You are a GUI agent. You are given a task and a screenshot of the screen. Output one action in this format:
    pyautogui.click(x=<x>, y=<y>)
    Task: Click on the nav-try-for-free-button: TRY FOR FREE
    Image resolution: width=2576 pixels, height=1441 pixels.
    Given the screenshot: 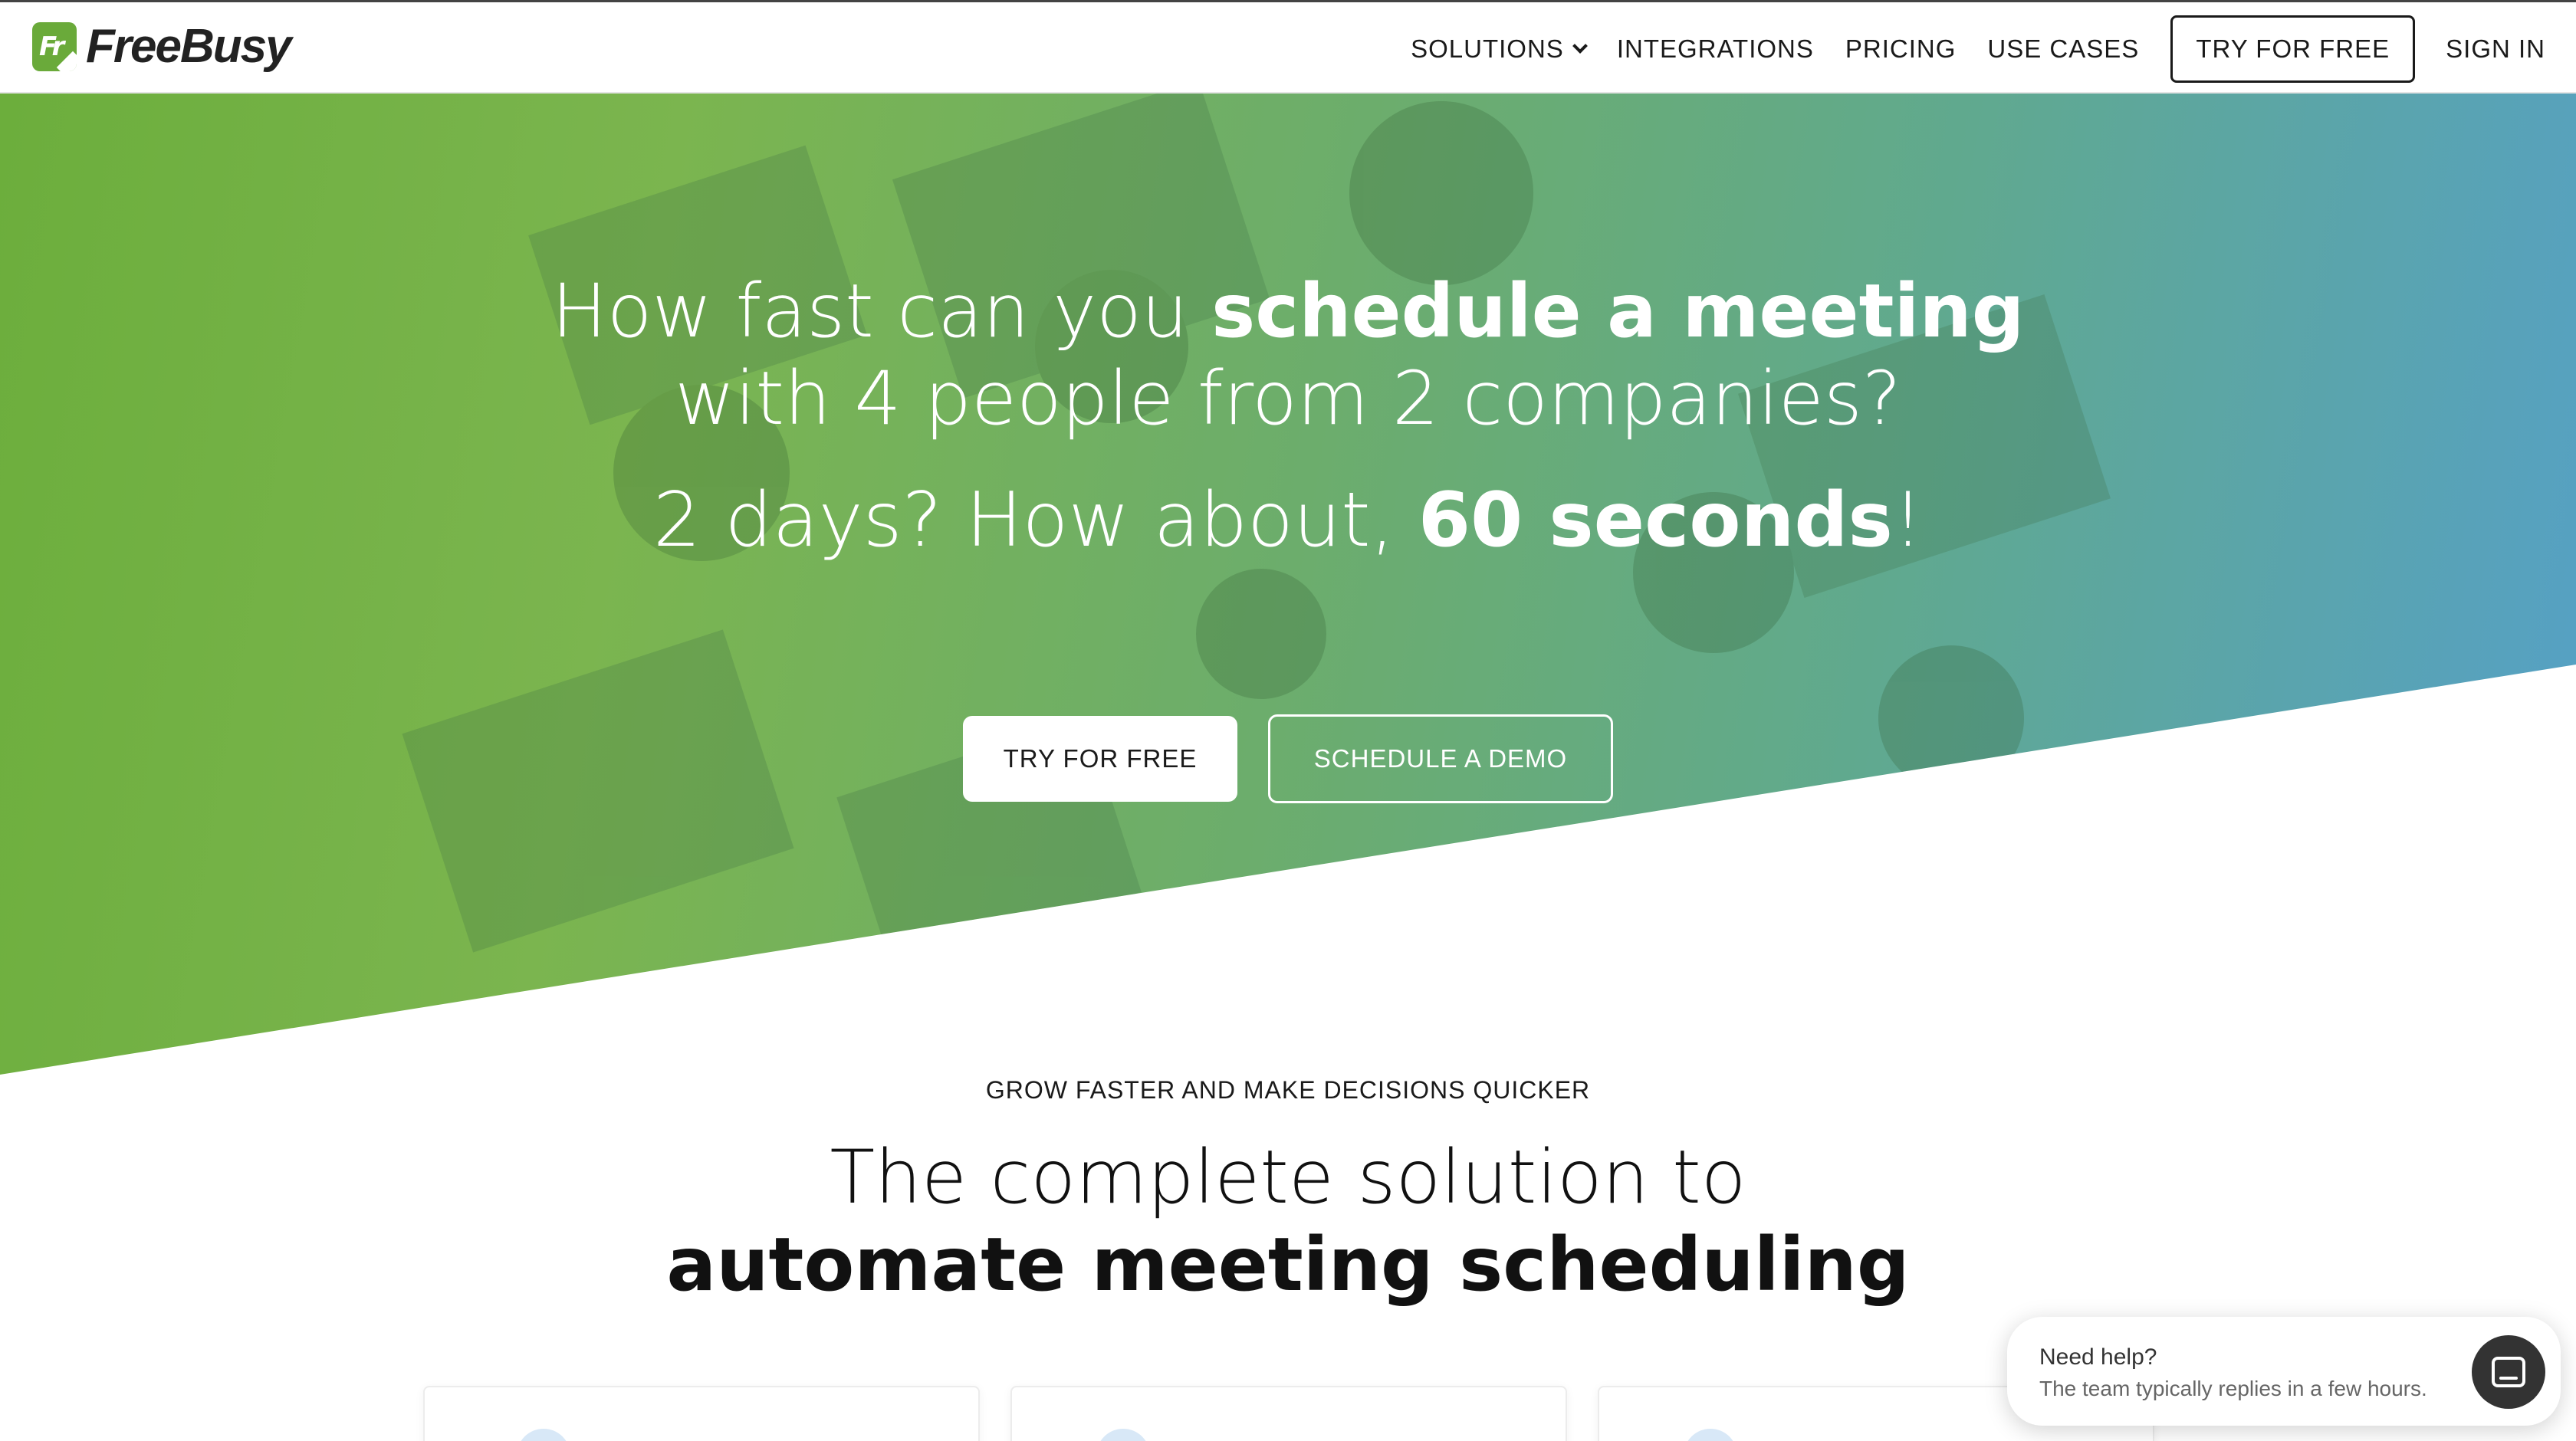 What is the action you would take?
    pyautogui.click(x=2293, y=49)
    